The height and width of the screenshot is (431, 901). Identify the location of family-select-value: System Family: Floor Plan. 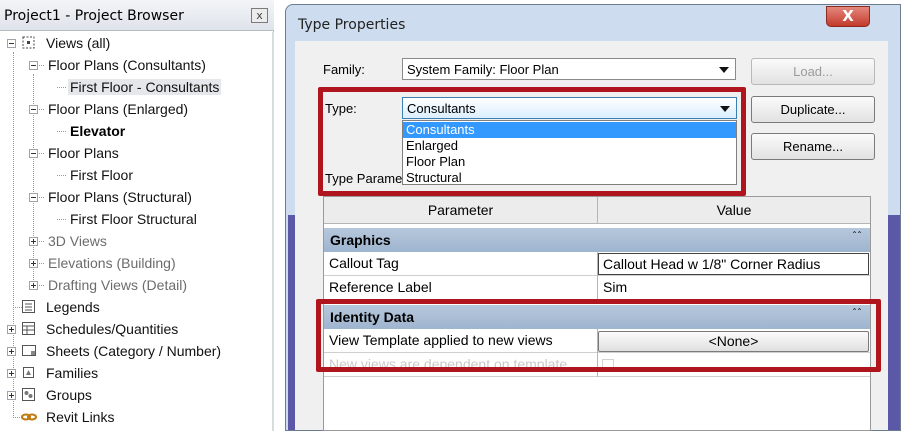
(483, 69).